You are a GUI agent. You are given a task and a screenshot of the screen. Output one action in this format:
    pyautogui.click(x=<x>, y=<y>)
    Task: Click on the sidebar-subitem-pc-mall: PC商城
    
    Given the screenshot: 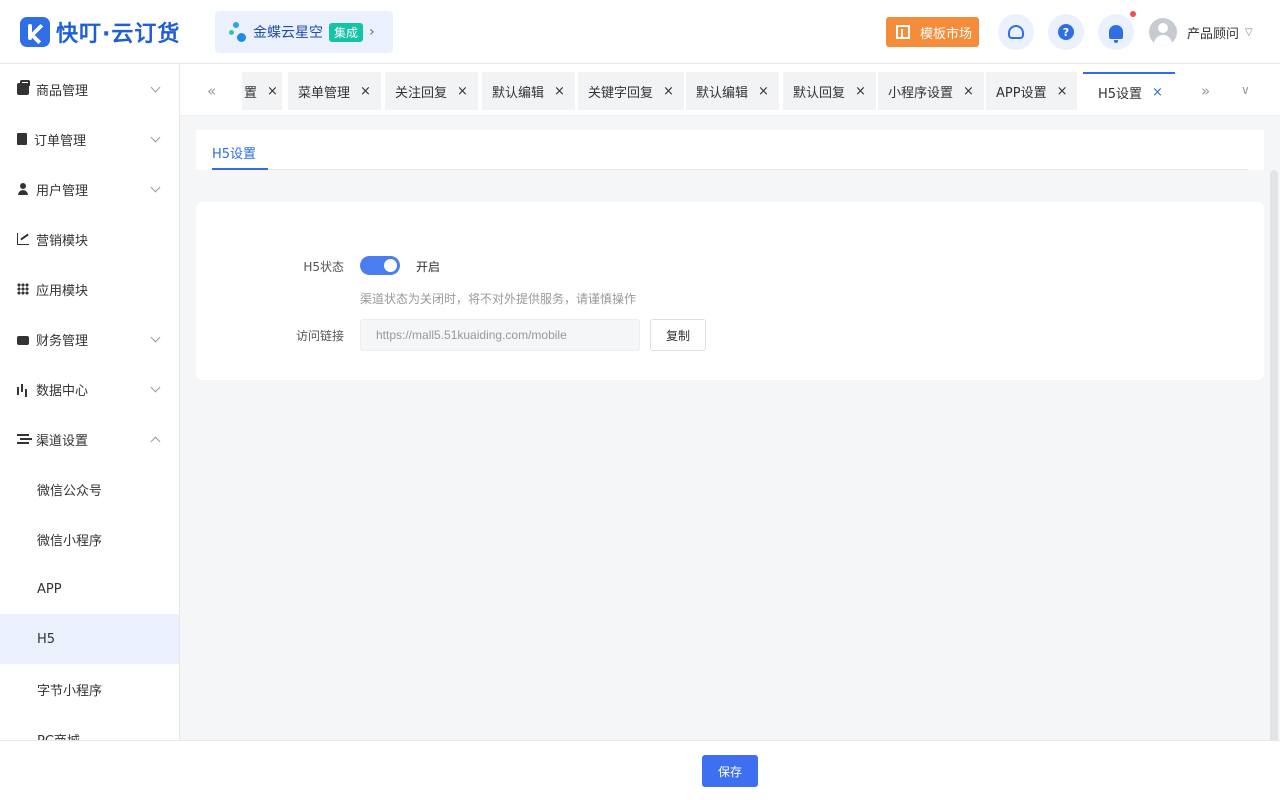 What is the action you would take?
    pyautogui.click(x=89, y=727)
    